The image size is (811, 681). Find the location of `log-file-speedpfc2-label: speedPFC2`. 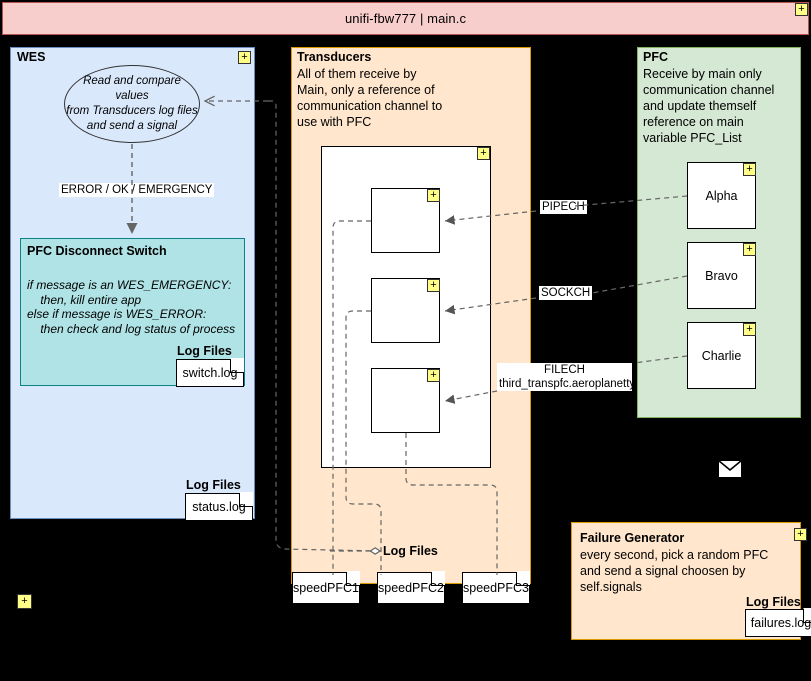

log-file-speedpfc2-label: speedPFC2 is located at coordinates (411, 588).